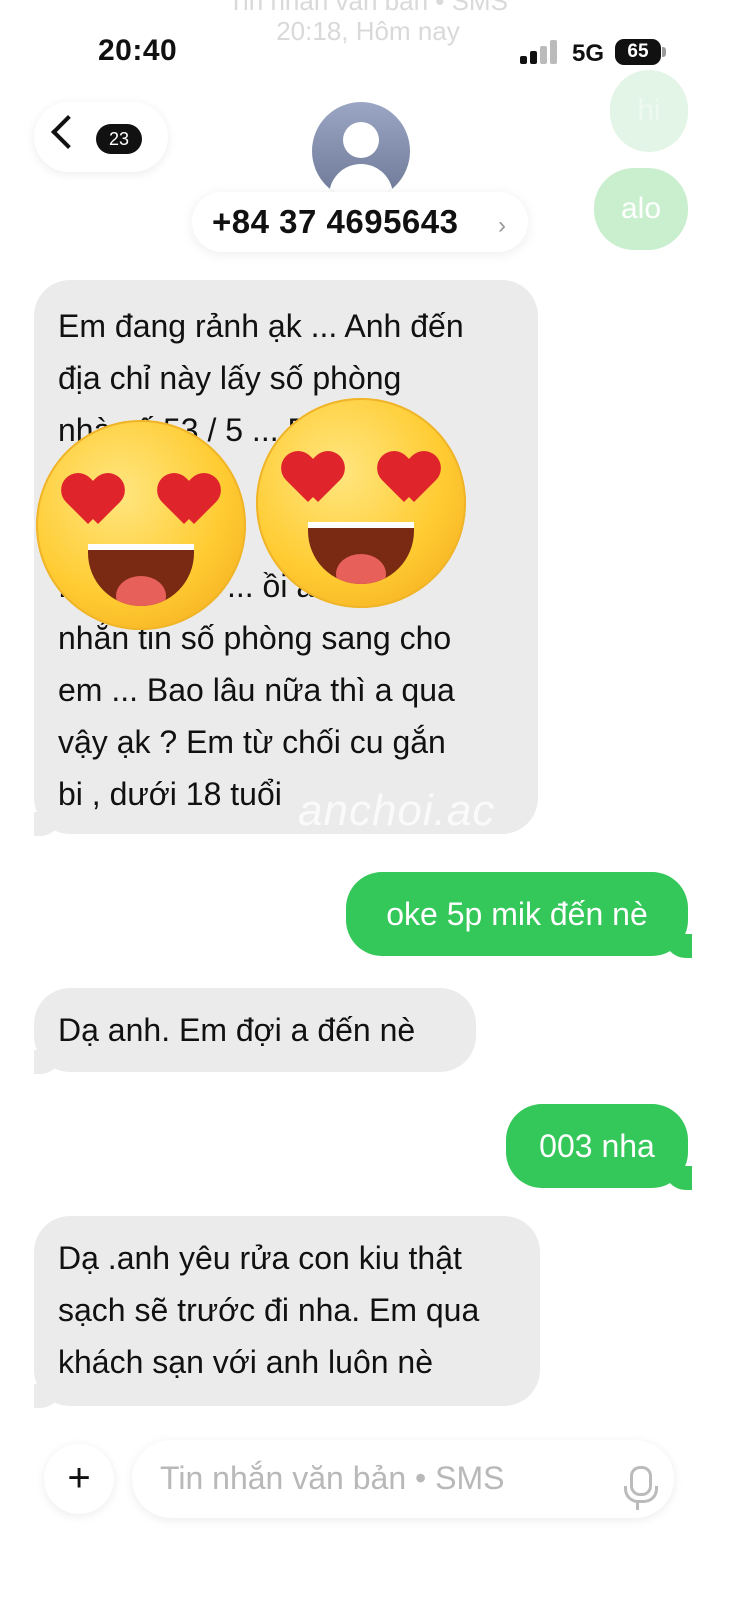 This screenshot has height=1600, width=736. I want to click on chevron-right-icon: ›, so click(502, 226).